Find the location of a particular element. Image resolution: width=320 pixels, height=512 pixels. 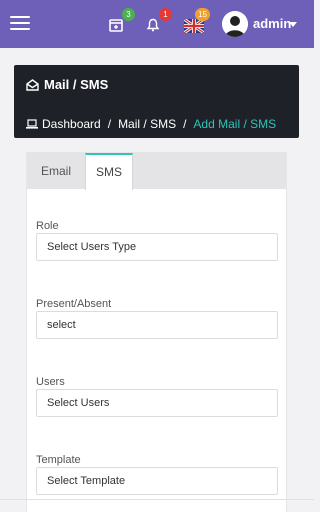

breadcrumb-dashboard: Dashboard is located at coordinates (71, 124).